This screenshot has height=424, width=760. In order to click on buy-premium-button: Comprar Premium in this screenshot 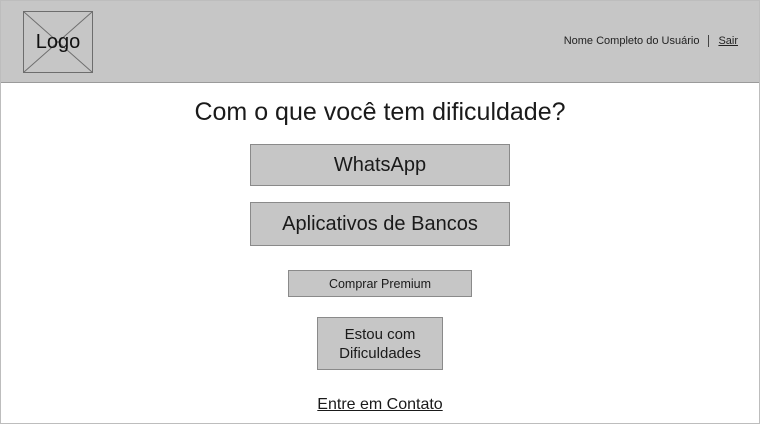, I will do `click(380, 283)`.